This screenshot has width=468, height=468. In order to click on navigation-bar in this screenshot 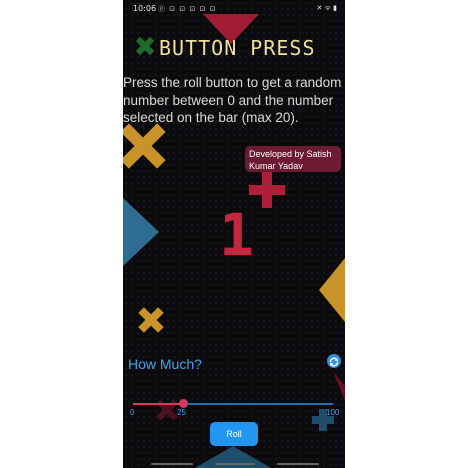, I will do `click(234, 464)`.